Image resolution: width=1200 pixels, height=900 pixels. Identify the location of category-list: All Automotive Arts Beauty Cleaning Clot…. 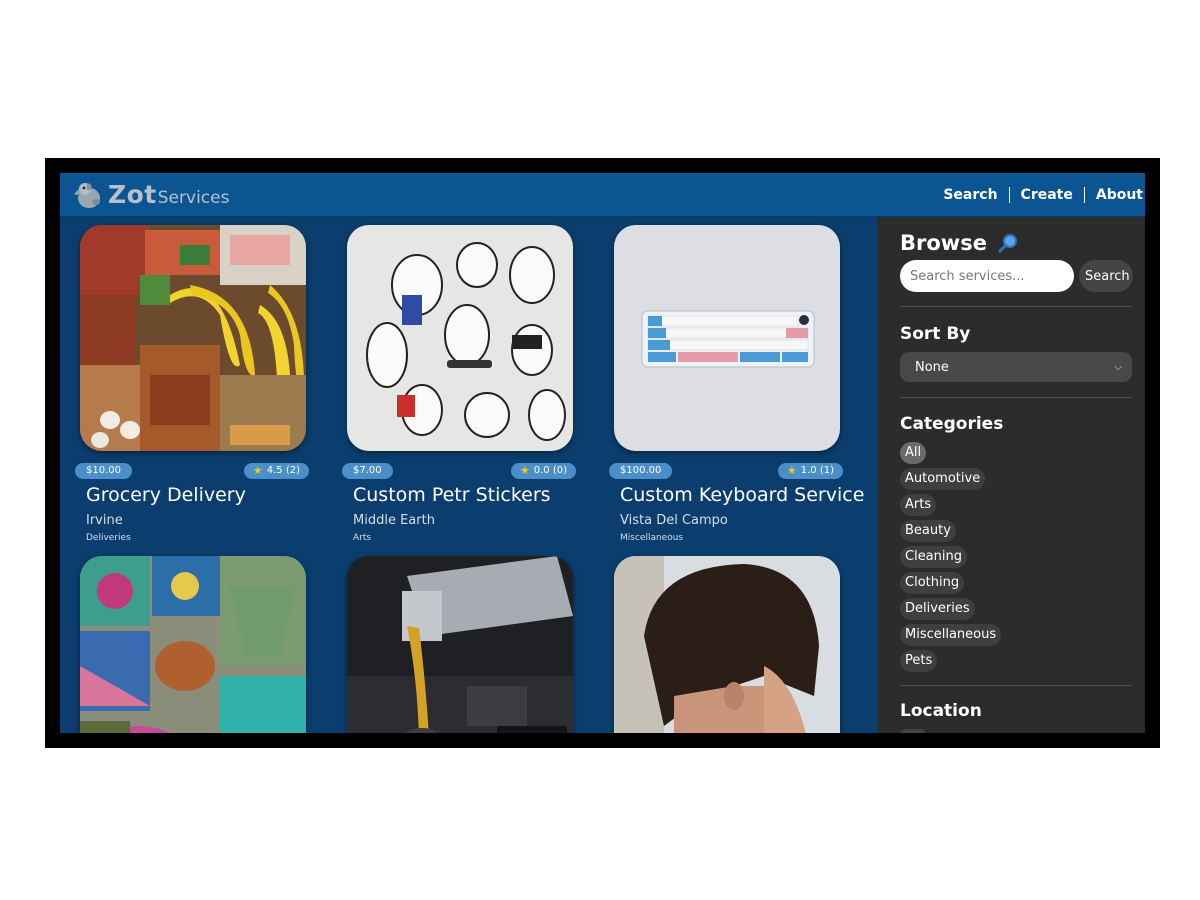
(1016, 559).